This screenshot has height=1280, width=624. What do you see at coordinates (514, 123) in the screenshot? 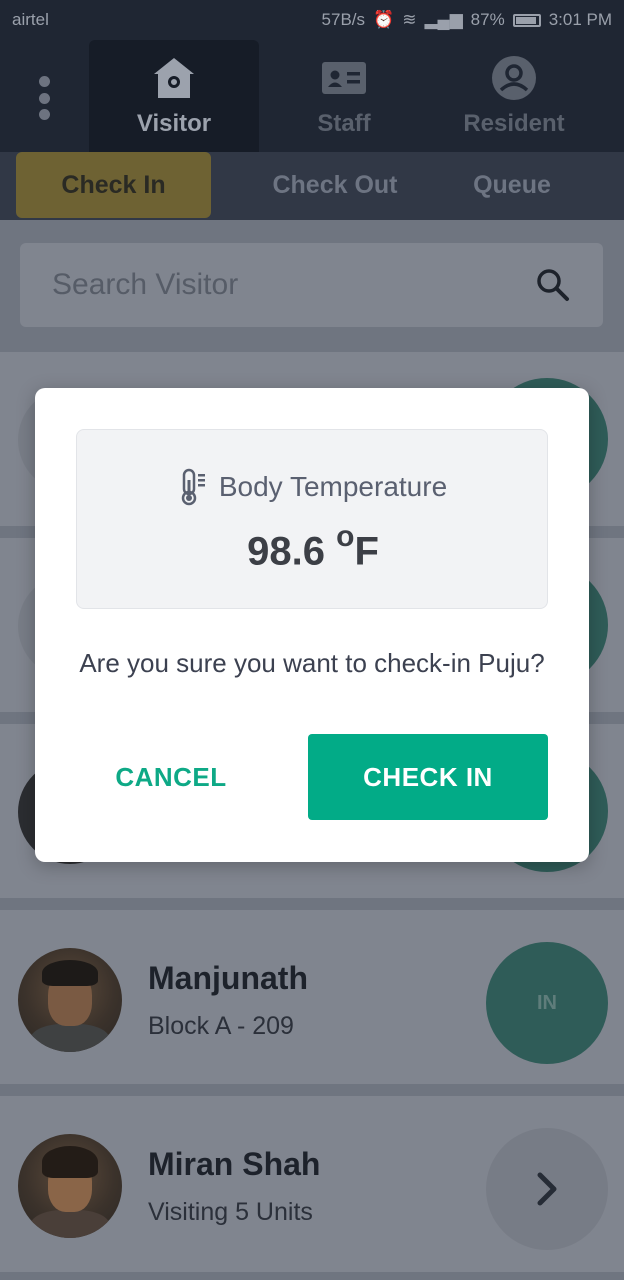
I see `tab-label: Resident` at bounding box center [514, 123].